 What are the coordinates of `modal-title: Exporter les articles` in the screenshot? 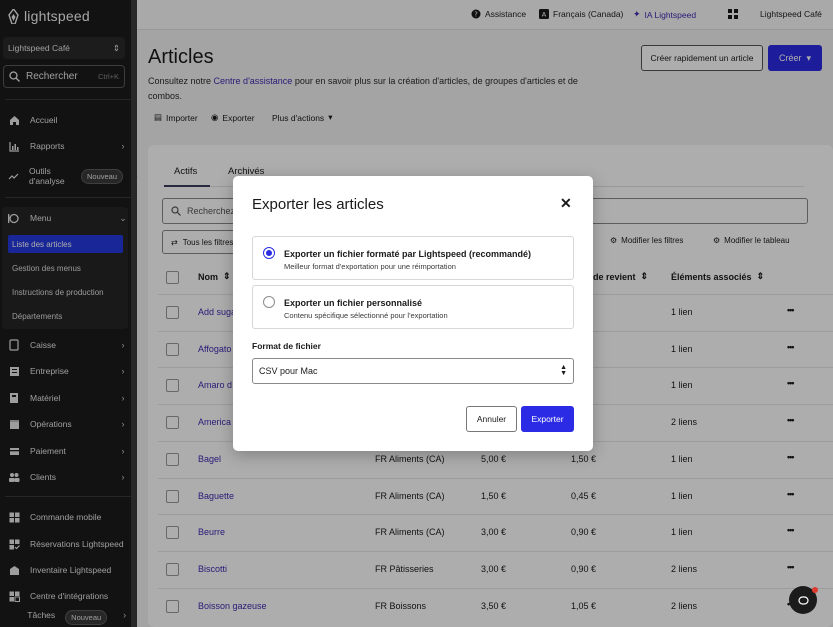 It's located at (318, 204).